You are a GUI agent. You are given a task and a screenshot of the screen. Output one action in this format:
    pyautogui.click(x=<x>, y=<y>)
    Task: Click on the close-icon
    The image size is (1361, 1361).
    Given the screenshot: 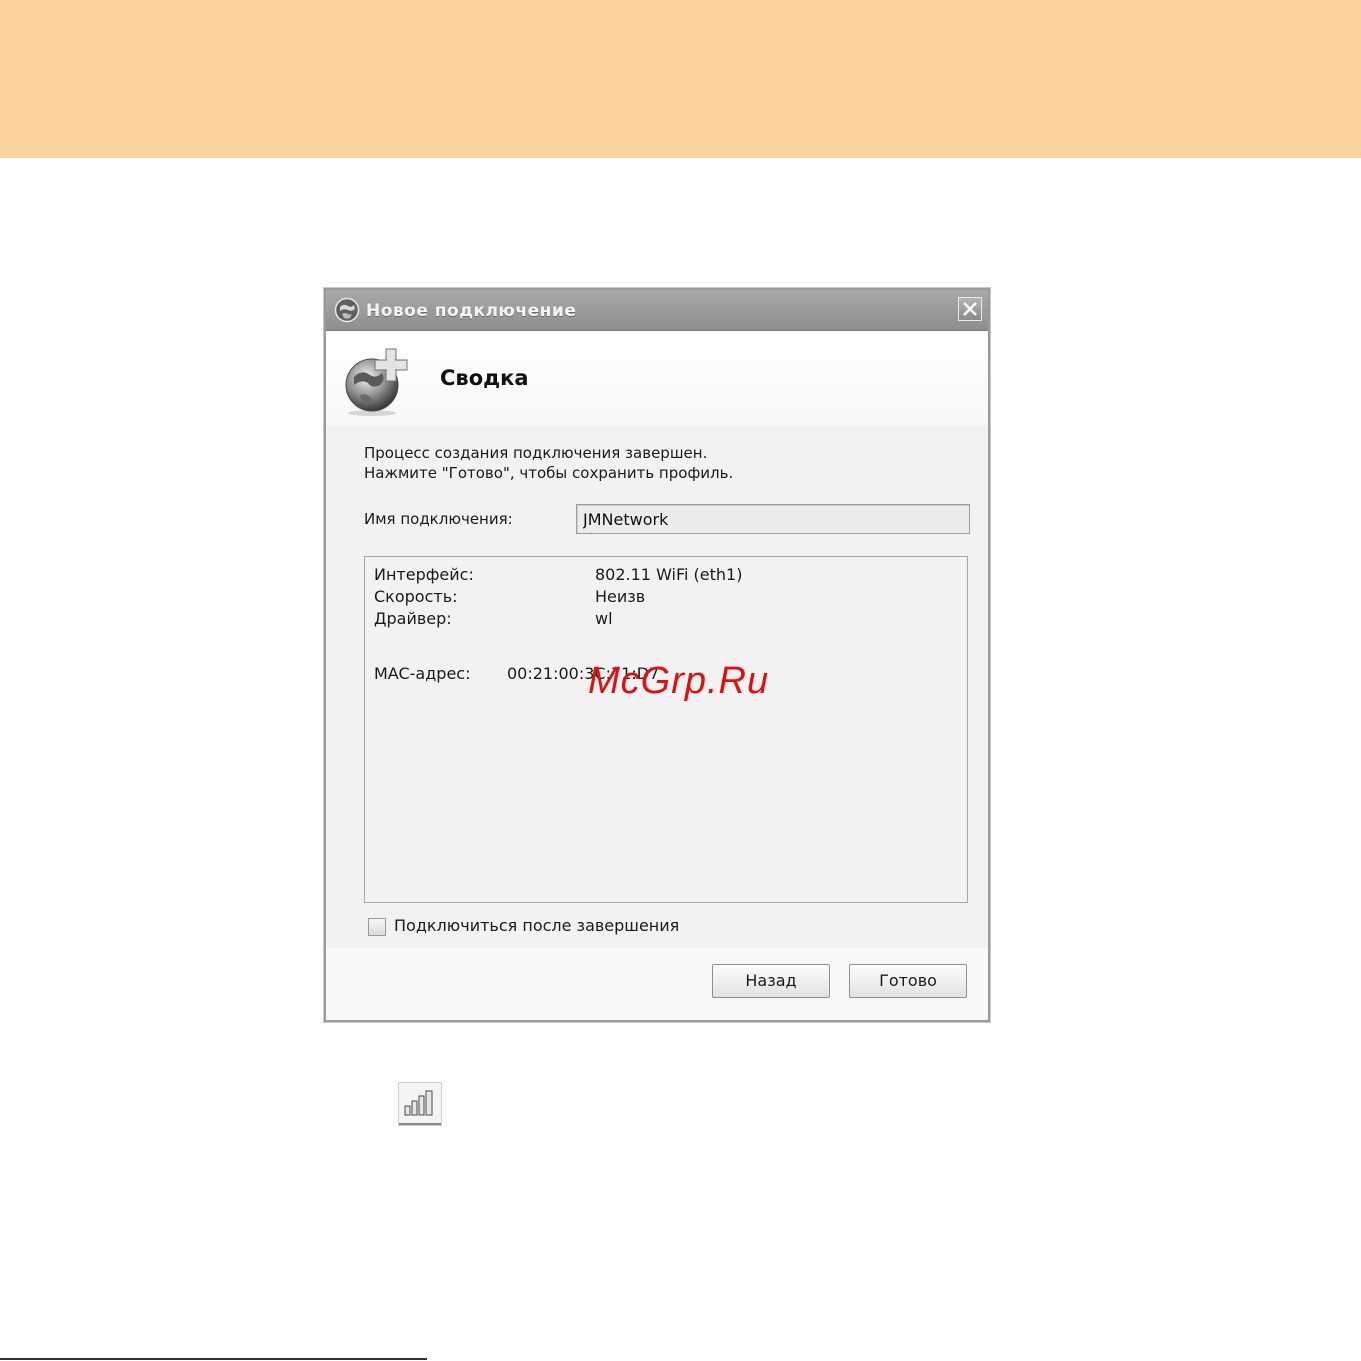 What is the action you would take?
    pyautogui.click(x=970, y=309)
    